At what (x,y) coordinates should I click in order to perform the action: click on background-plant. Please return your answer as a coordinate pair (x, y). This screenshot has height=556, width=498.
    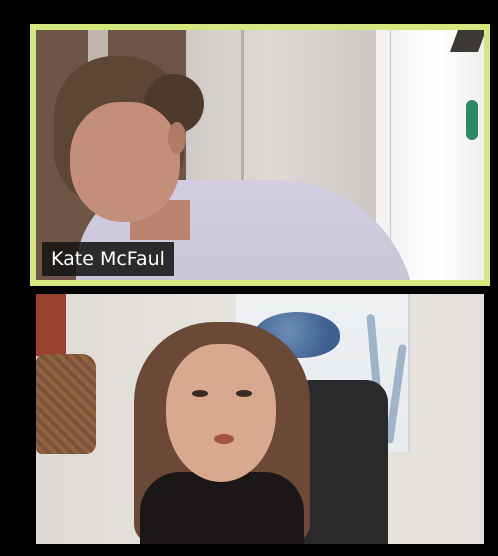
    Looking at the image, I should click on (472, 120).